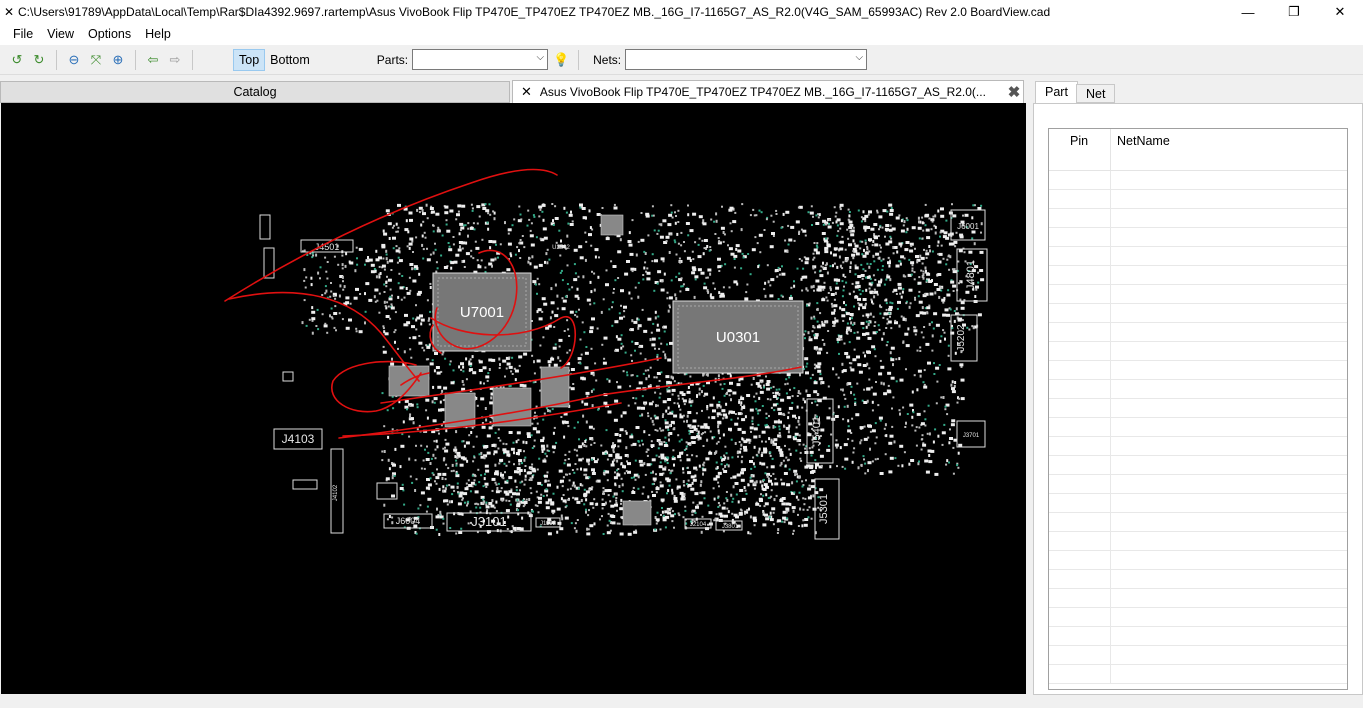 The width and height of the screenshot is (1363, 708). Describe the element at coordinates (74, 60) in the screenshot. I see `zoom-out-icon: ⊖` at that location.